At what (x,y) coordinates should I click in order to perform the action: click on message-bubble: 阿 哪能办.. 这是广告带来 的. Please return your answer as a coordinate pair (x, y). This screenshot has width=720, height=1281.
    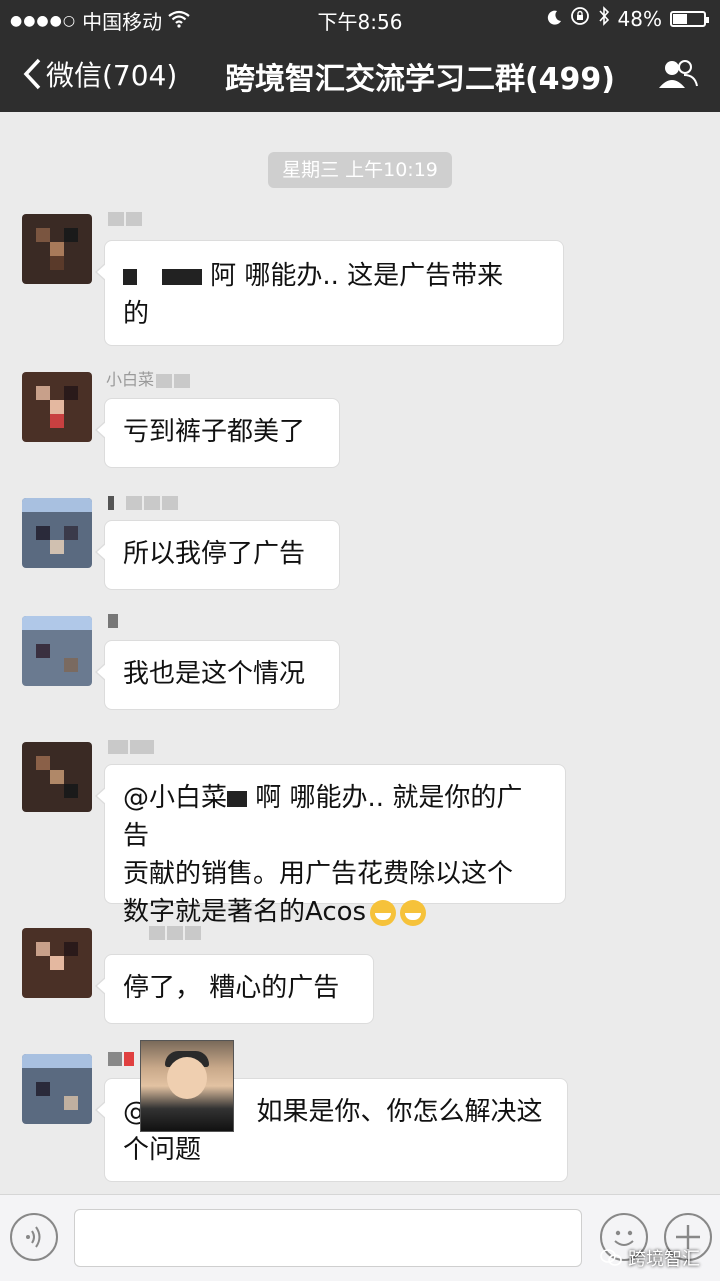
    Looking at the image, I should click on (329, 293).